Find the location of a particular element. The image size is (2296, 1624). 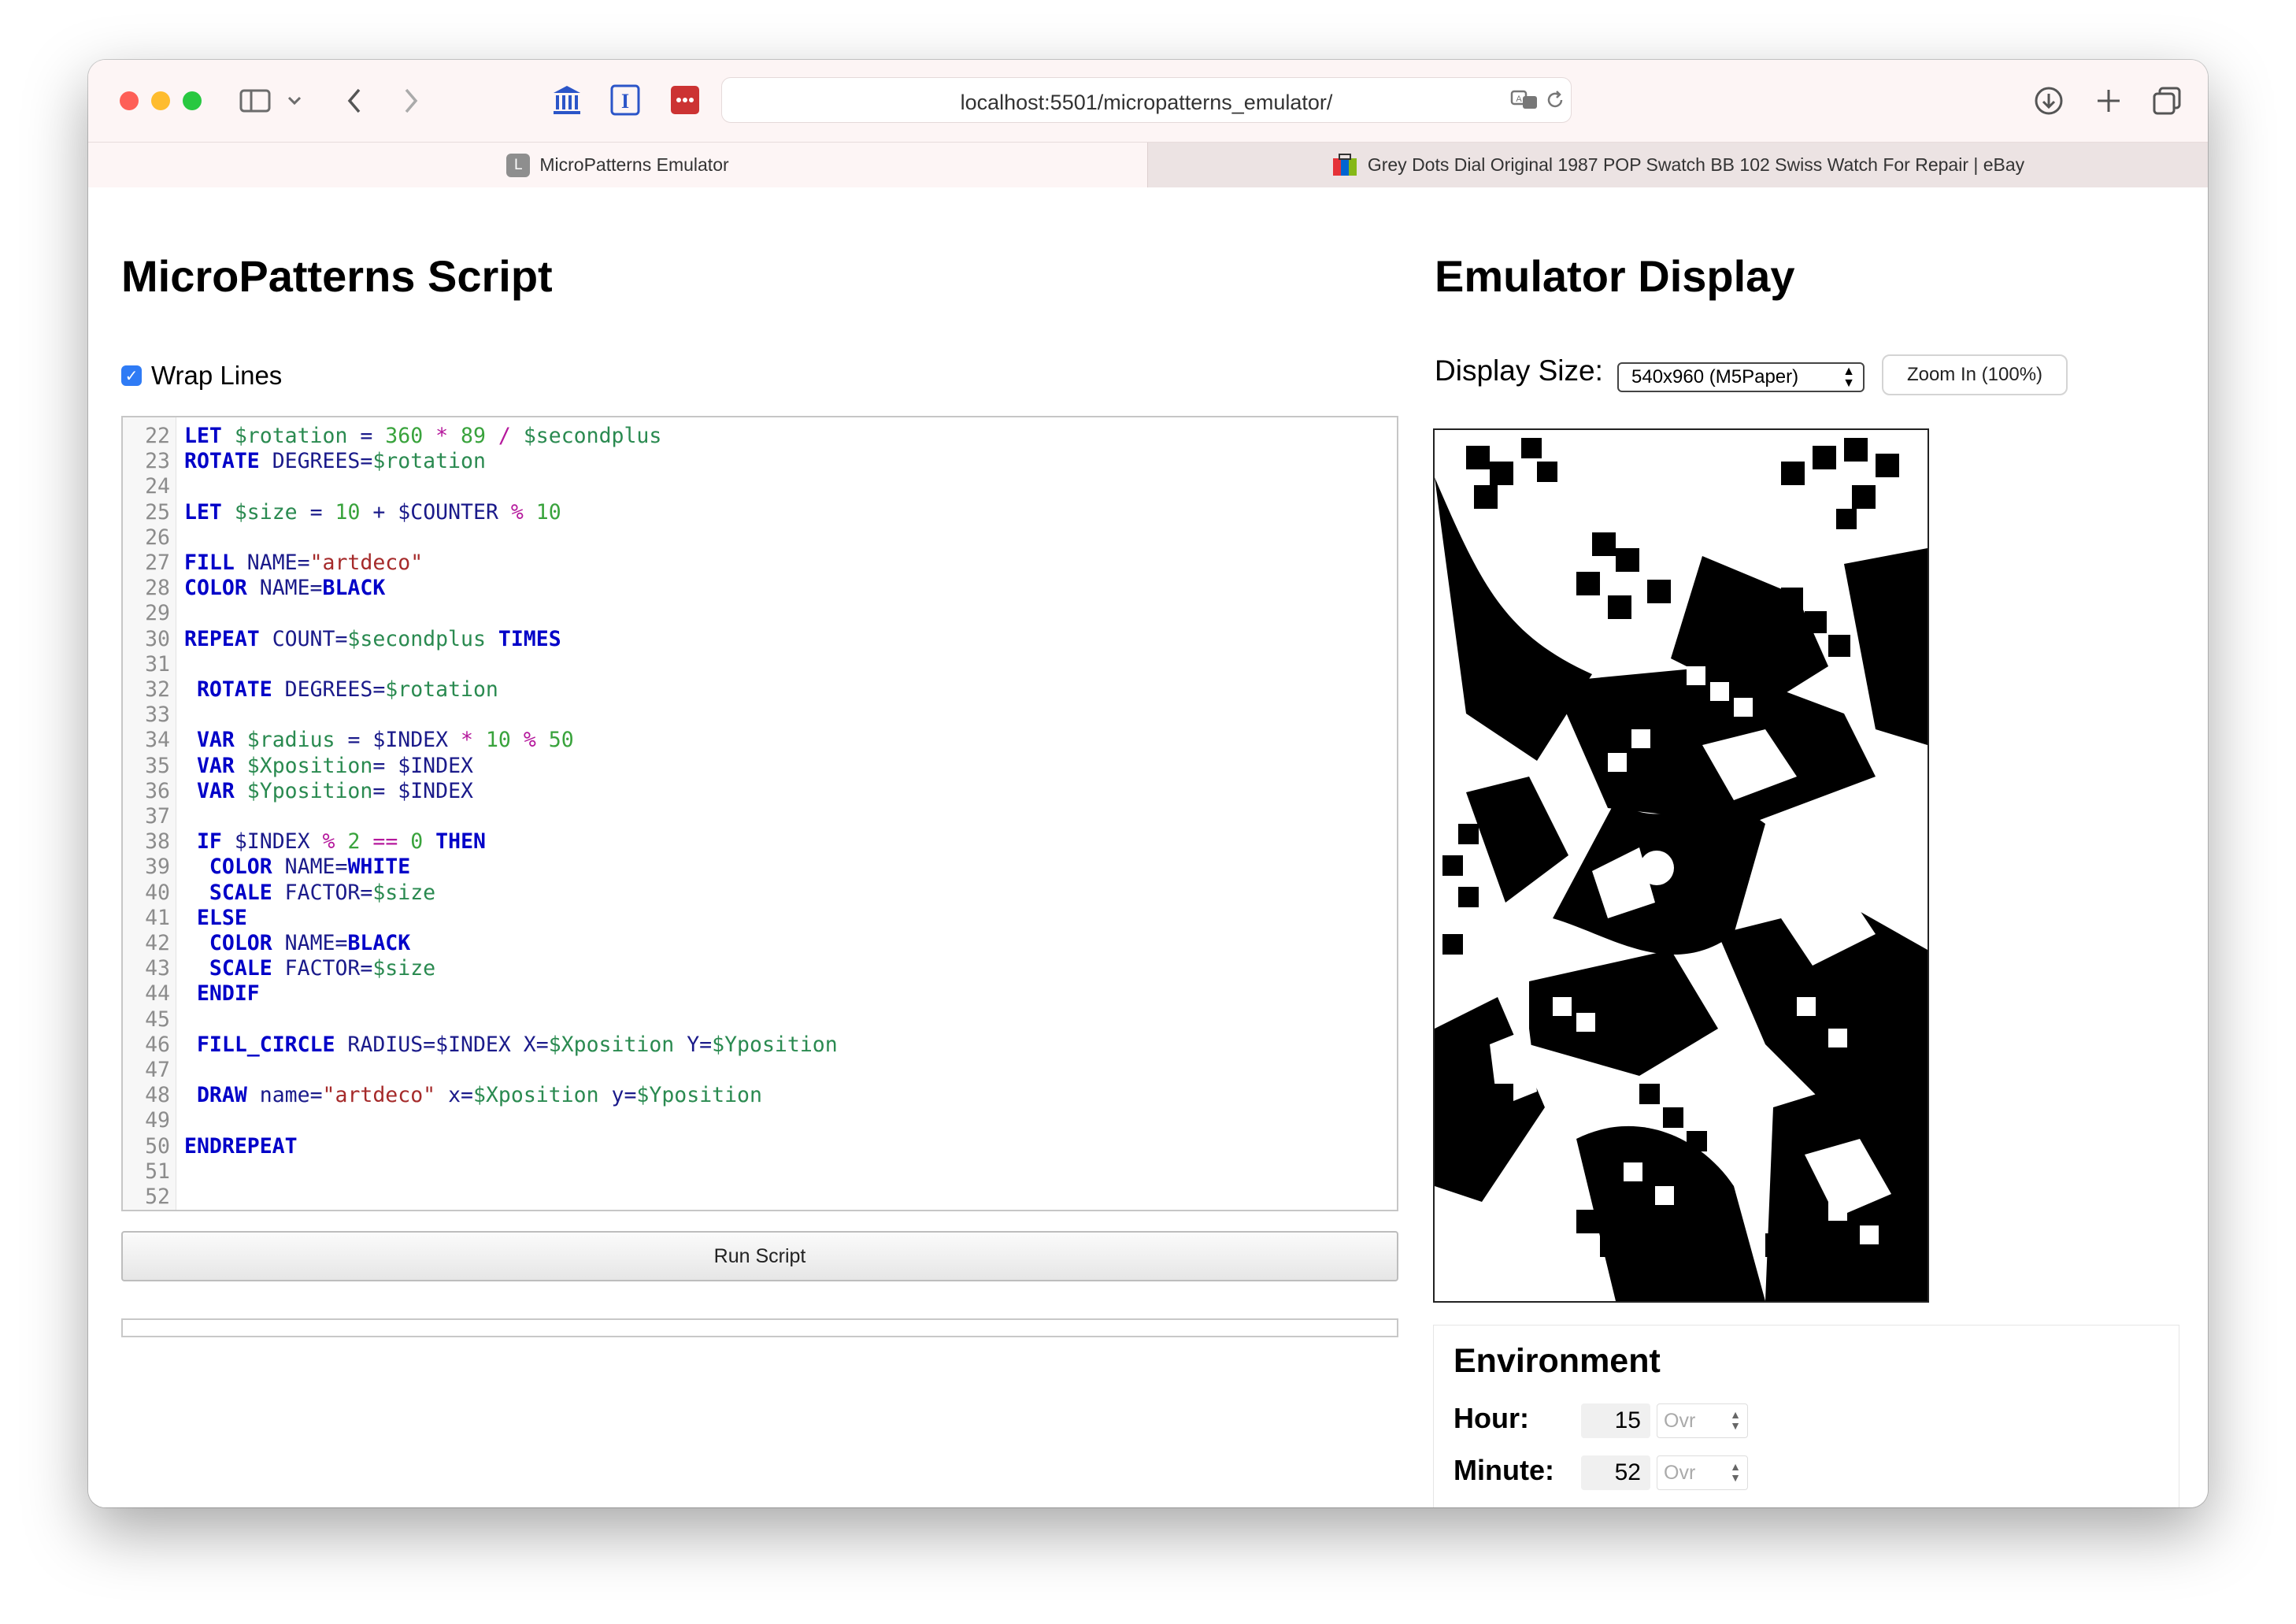

forward-icon is located at coordinates (411, 101).